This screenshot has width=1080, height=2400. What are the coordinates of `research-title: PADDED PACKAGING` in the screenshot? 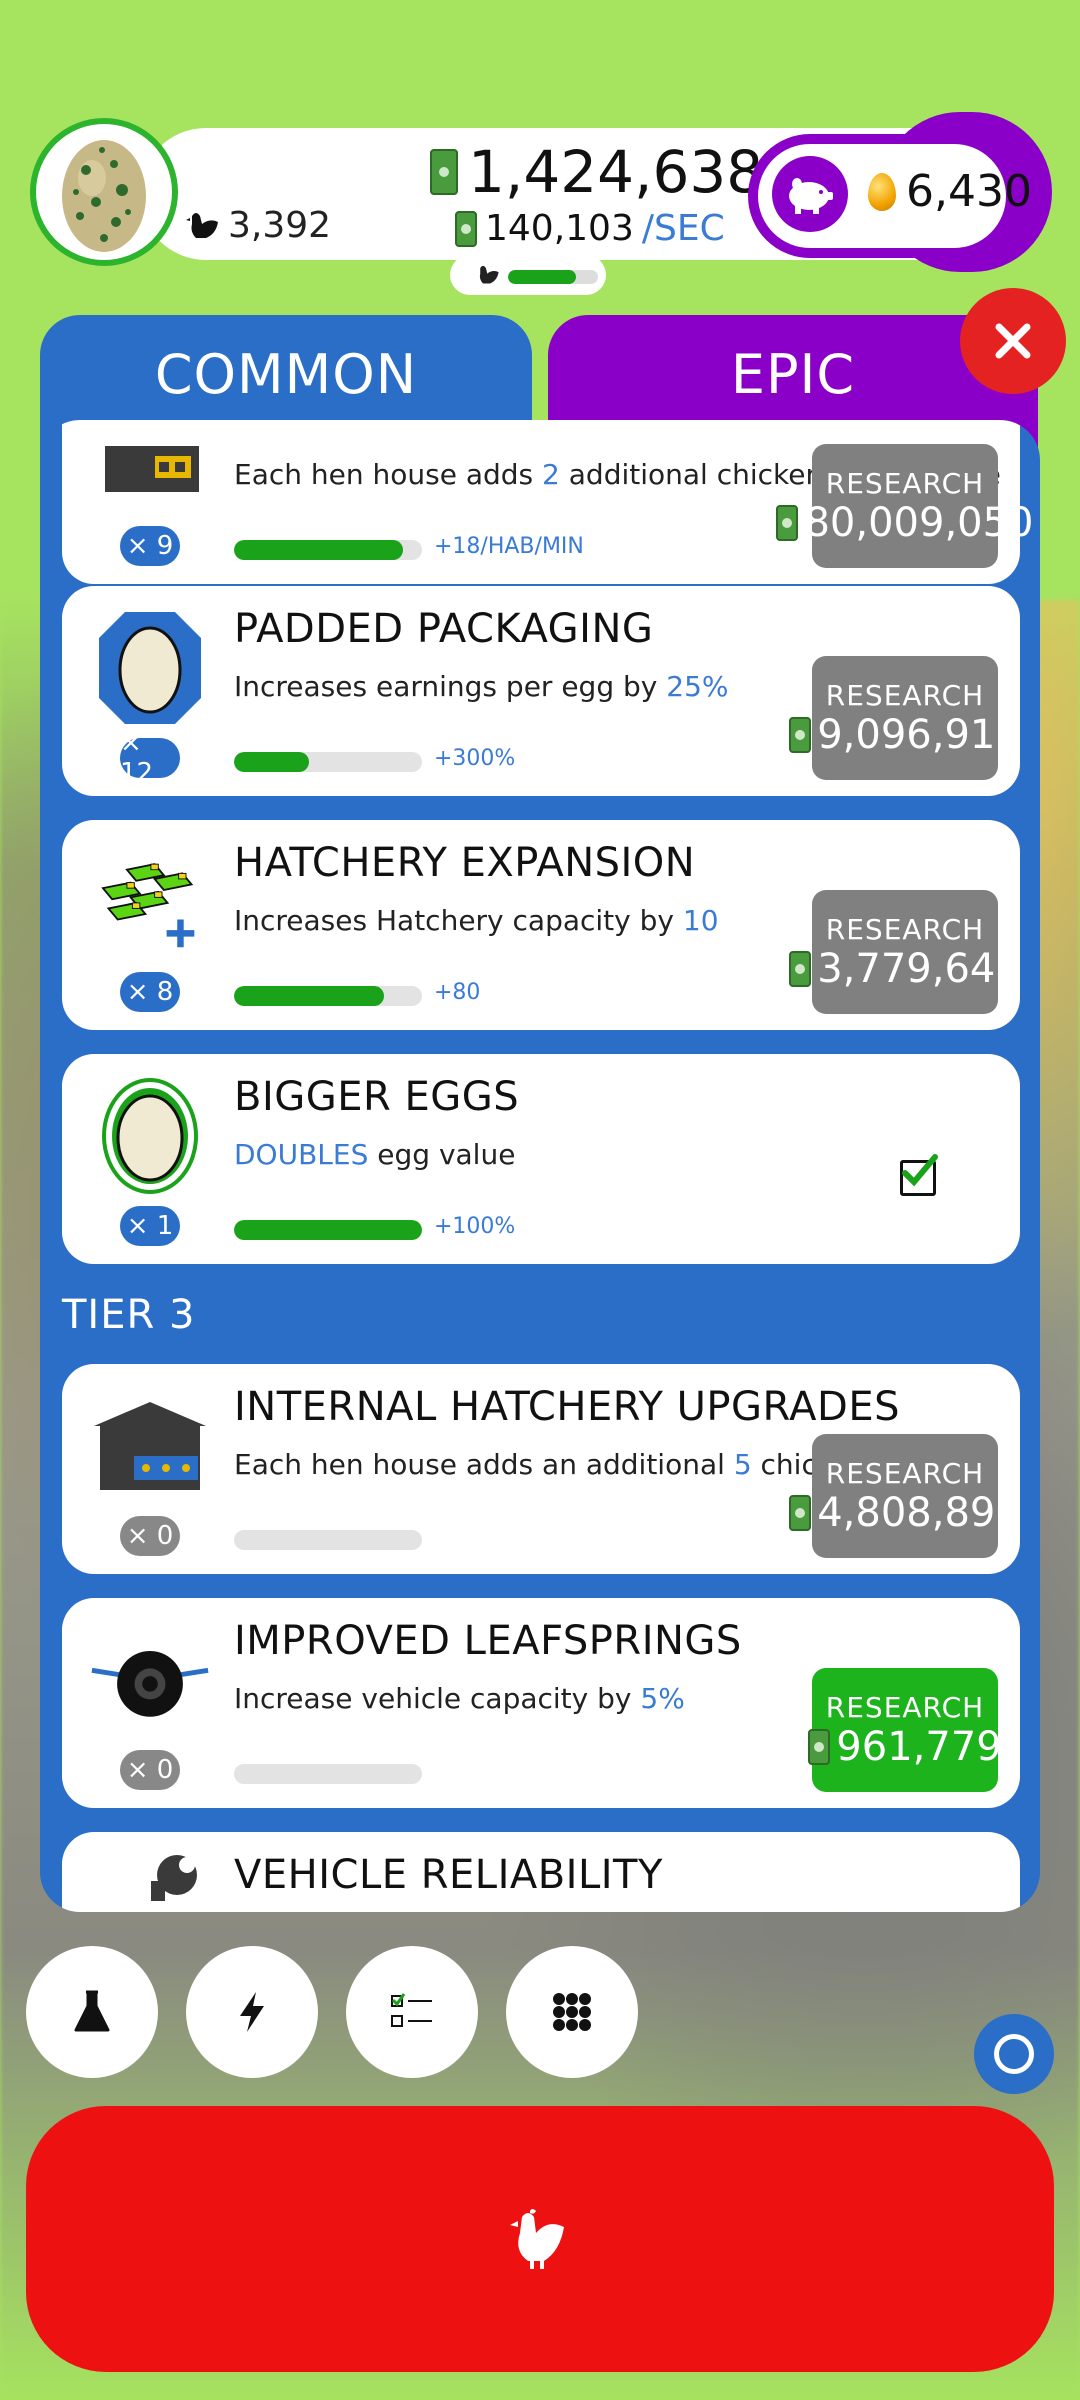 It's located at (444, 629).